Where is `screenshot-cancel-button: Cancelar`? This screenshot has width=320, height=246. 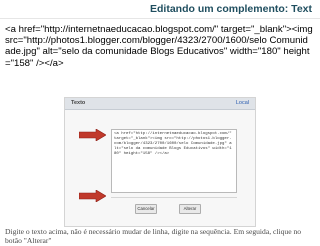 screenshot-cancel-button: Cancelar is located at coordinates (146, 209).